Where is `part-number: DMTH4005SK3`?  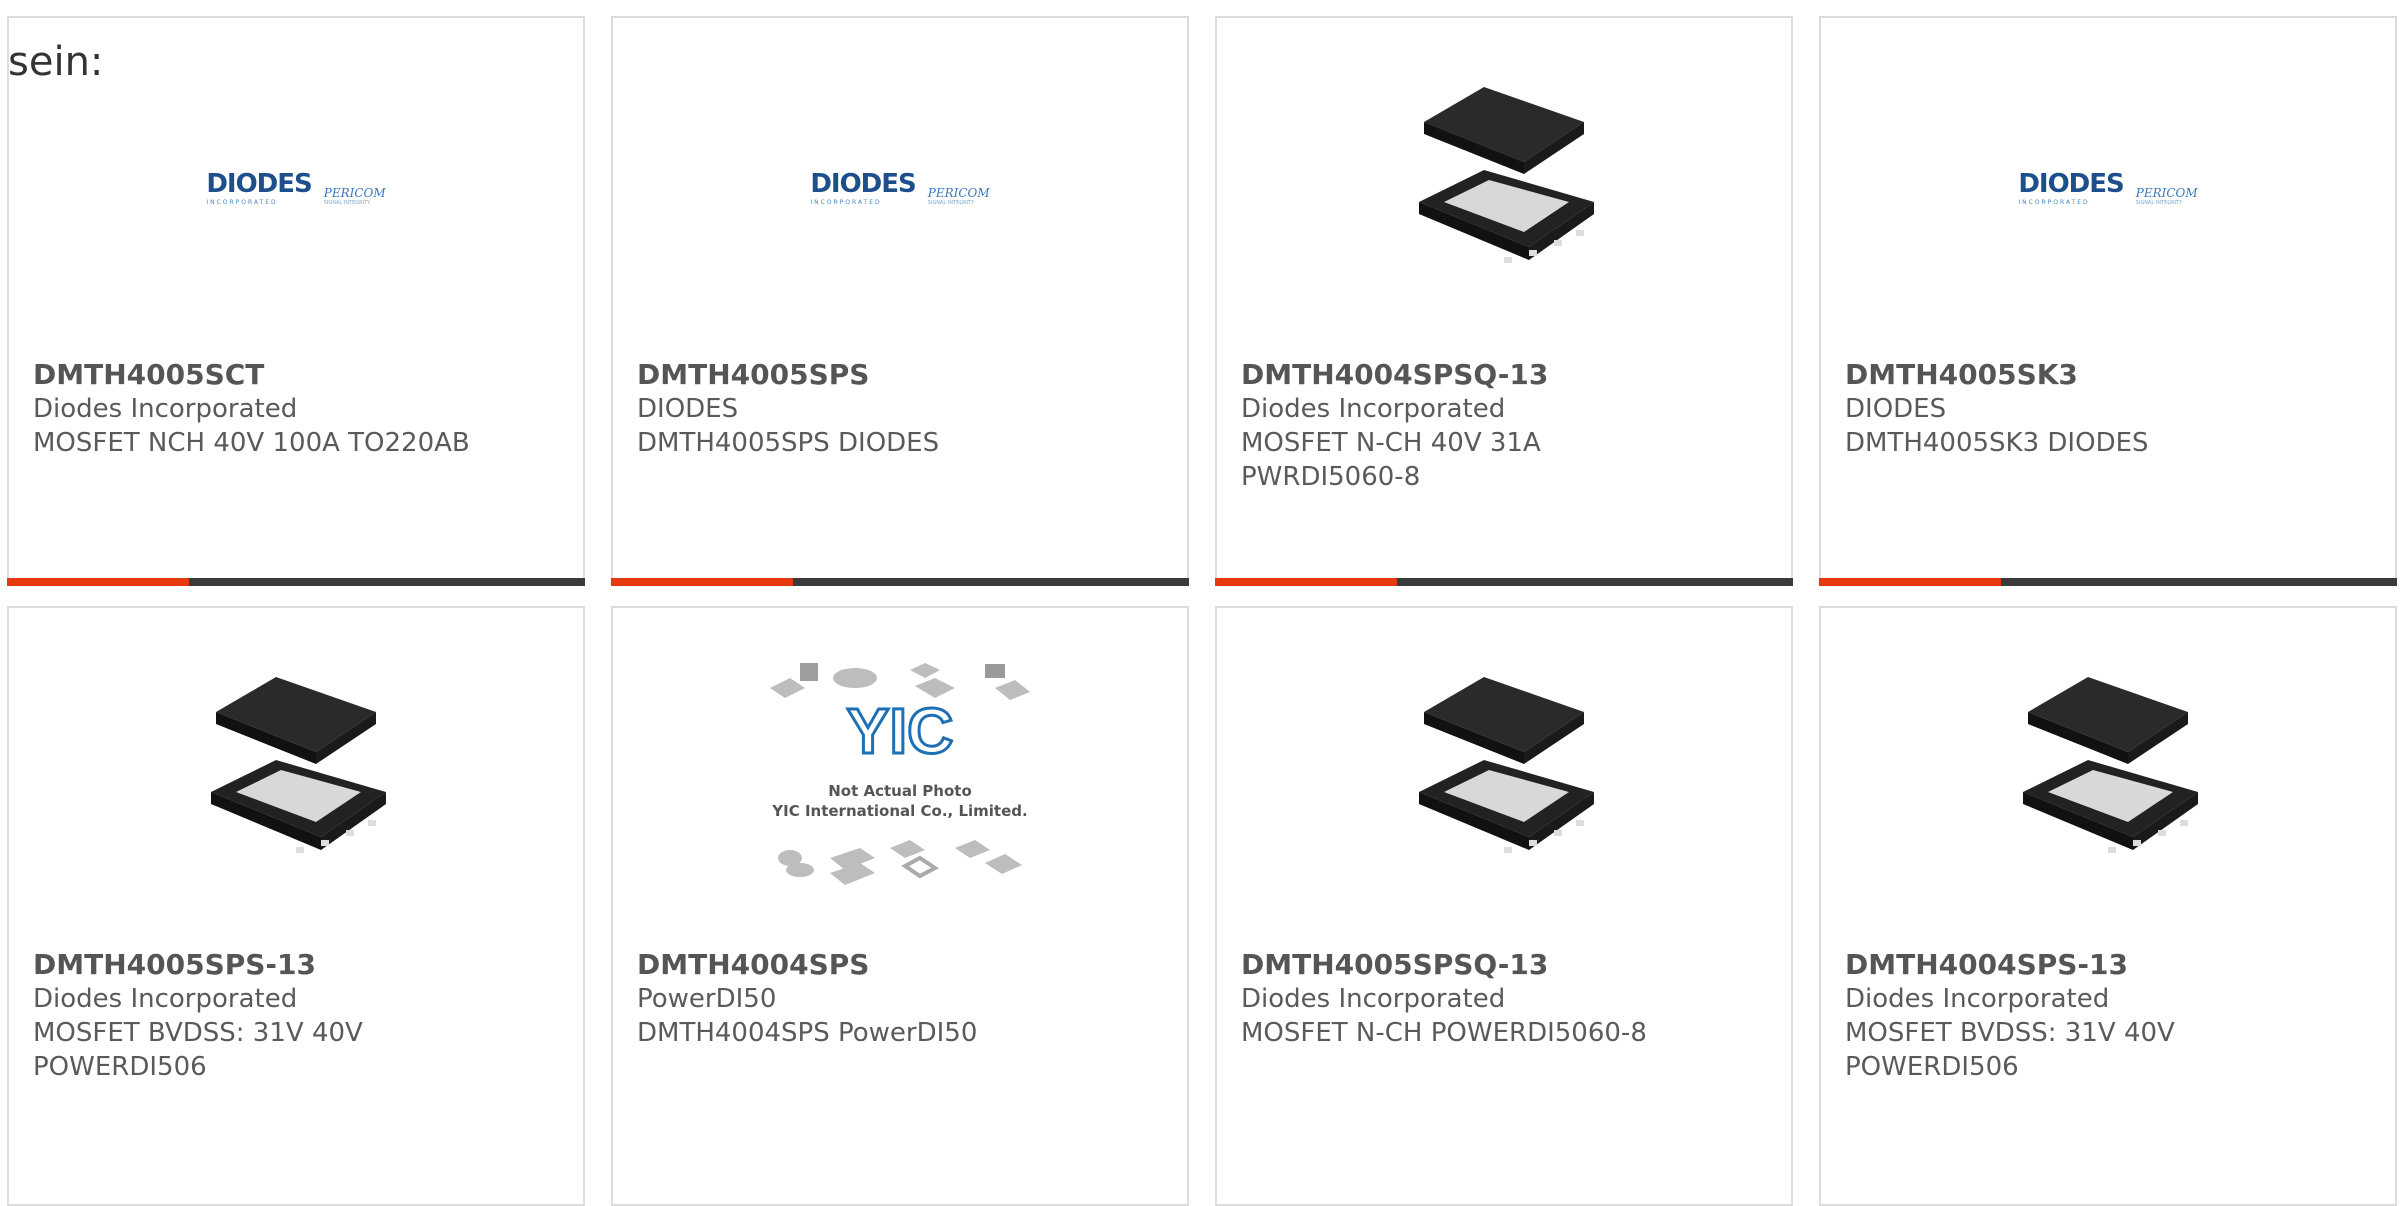
part-number: DMTH4005SK3 is located at coordinates (2108, 375).